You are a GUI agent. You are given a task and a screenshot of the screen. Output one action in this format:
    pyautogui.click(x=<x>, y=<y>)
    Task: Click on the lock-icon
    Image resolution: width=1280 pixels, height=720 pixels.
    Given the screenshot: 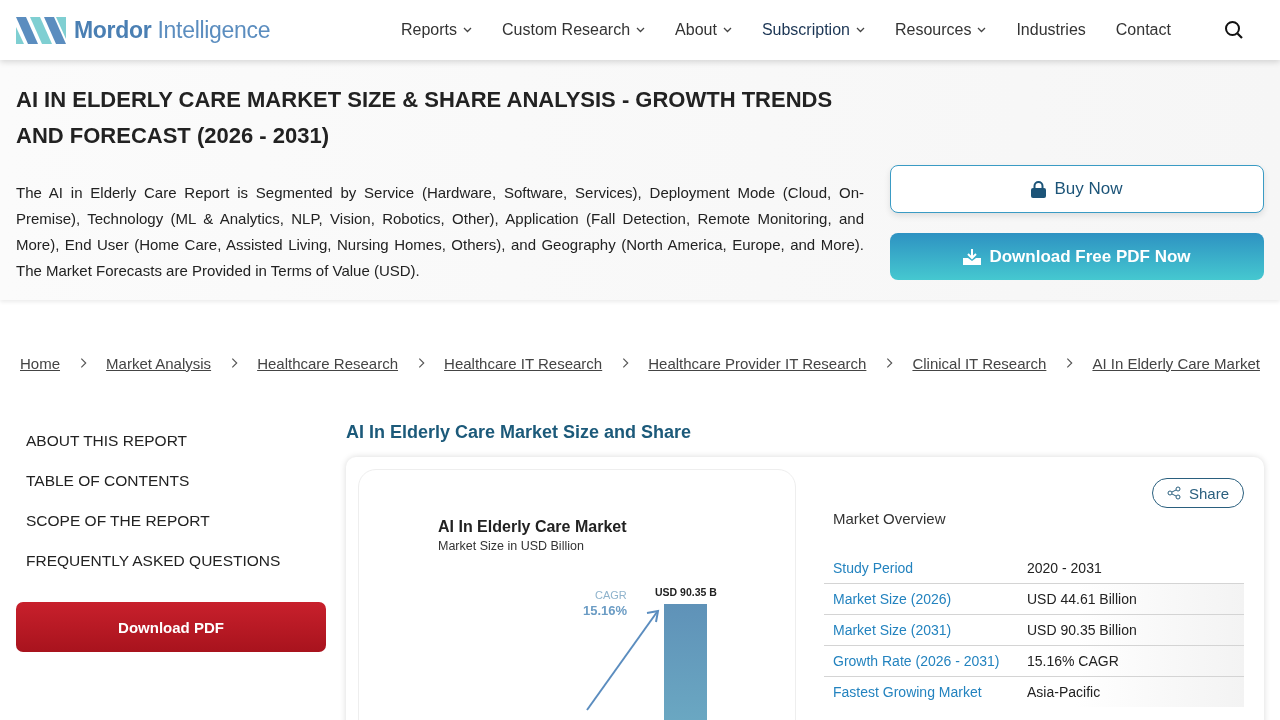 What is the action you would take?
    pyautogui.click(x=1039, y=189)
    